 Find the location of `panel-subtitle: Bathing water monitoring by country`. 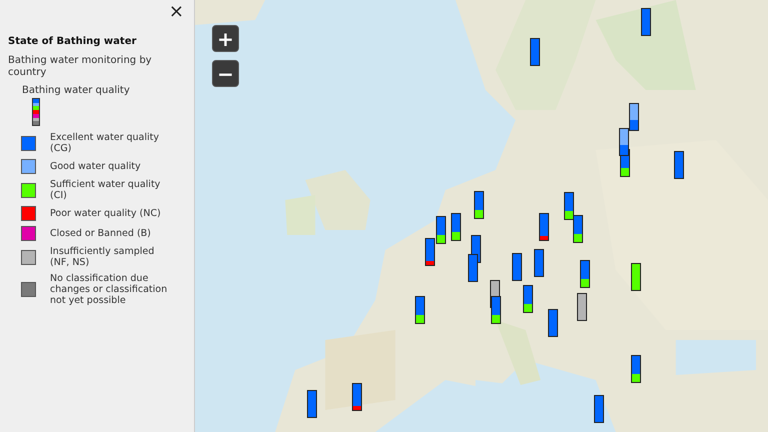

panel-subtitle: Bathing water monitoring by country is located at coordinates (80, 67).